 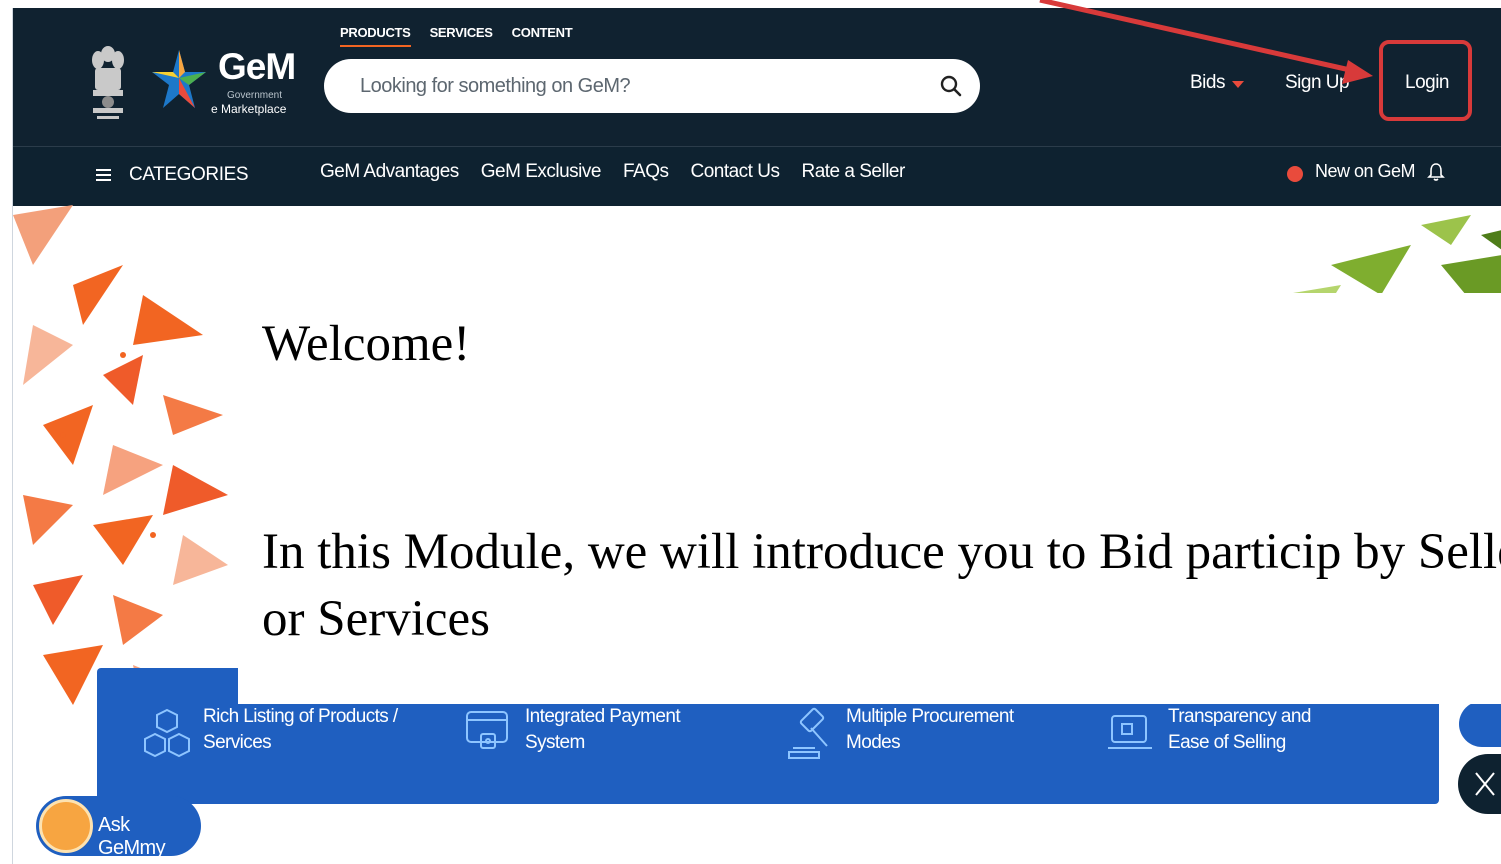 What do you see at coordinates (646, 172) in the screenshot?
I see `nav-faqs: FAQs` at bounding box center [646, 172].